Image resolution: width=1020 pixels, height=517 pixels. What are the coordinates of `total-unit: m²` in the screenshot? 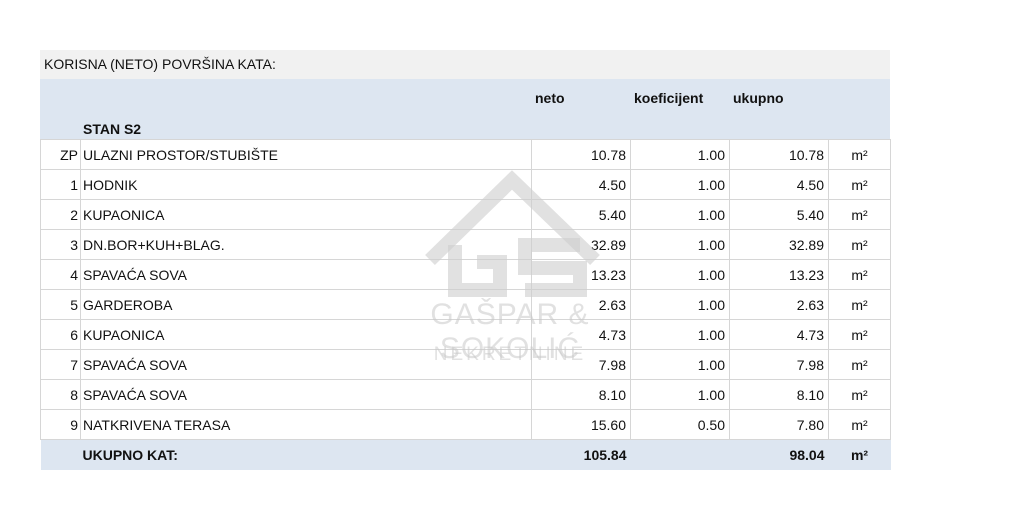 It's located at (859, 454).